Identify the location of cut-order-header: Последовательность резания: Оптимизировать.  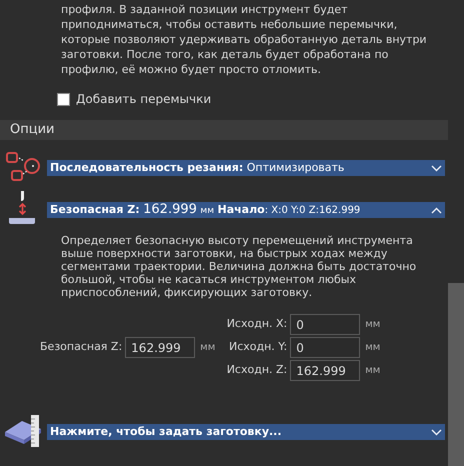
(246, 168).